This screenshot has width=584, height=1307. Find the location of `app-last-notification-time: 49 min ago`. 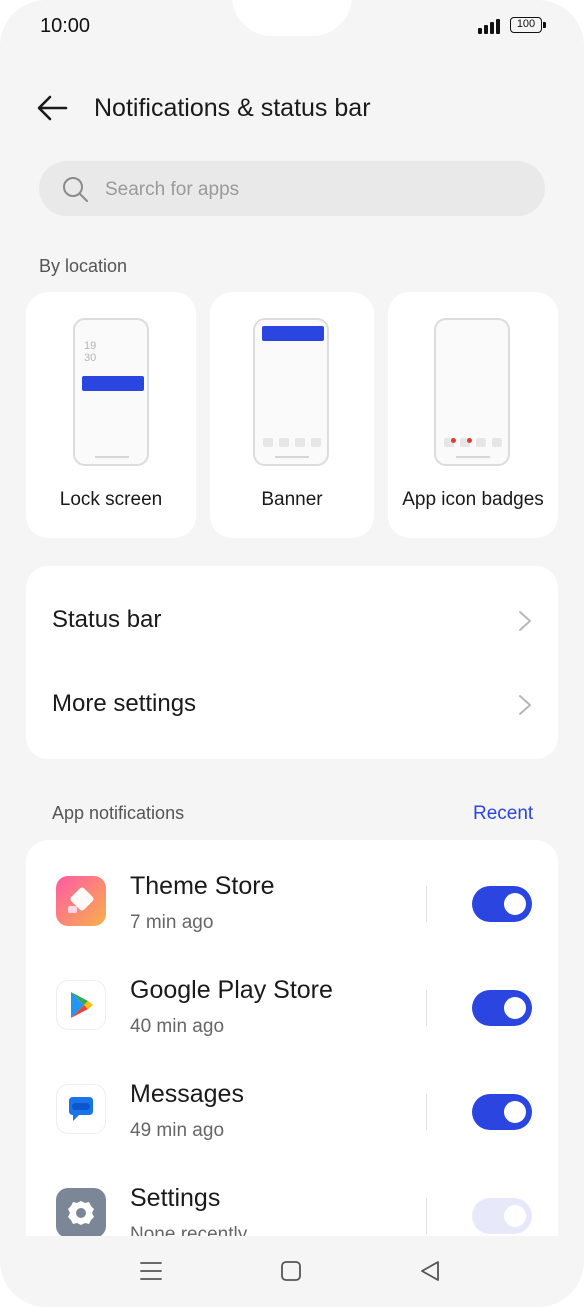

app-last-notification-time: 49 min ago is located at coordinates (177, 1130).